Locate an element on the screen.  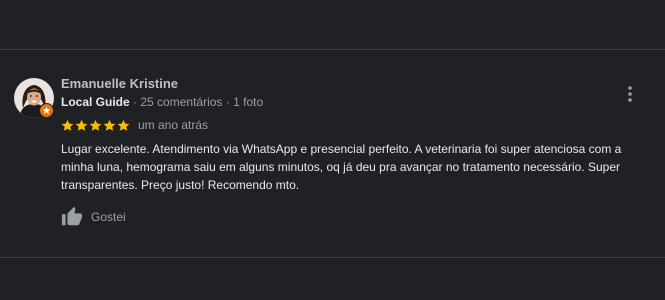
star-rating is located at coordinates (95, 125).